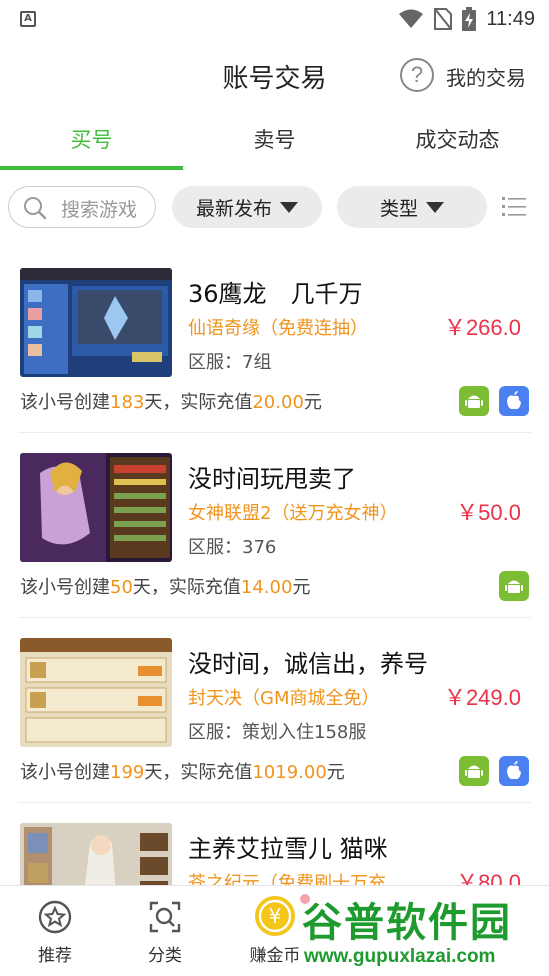 This screenshot has height=976, width=549. Describe the element at coordinates (275, 294) in the screenshot. I see `listing-title: 36鹰龙 几千万` at that location.